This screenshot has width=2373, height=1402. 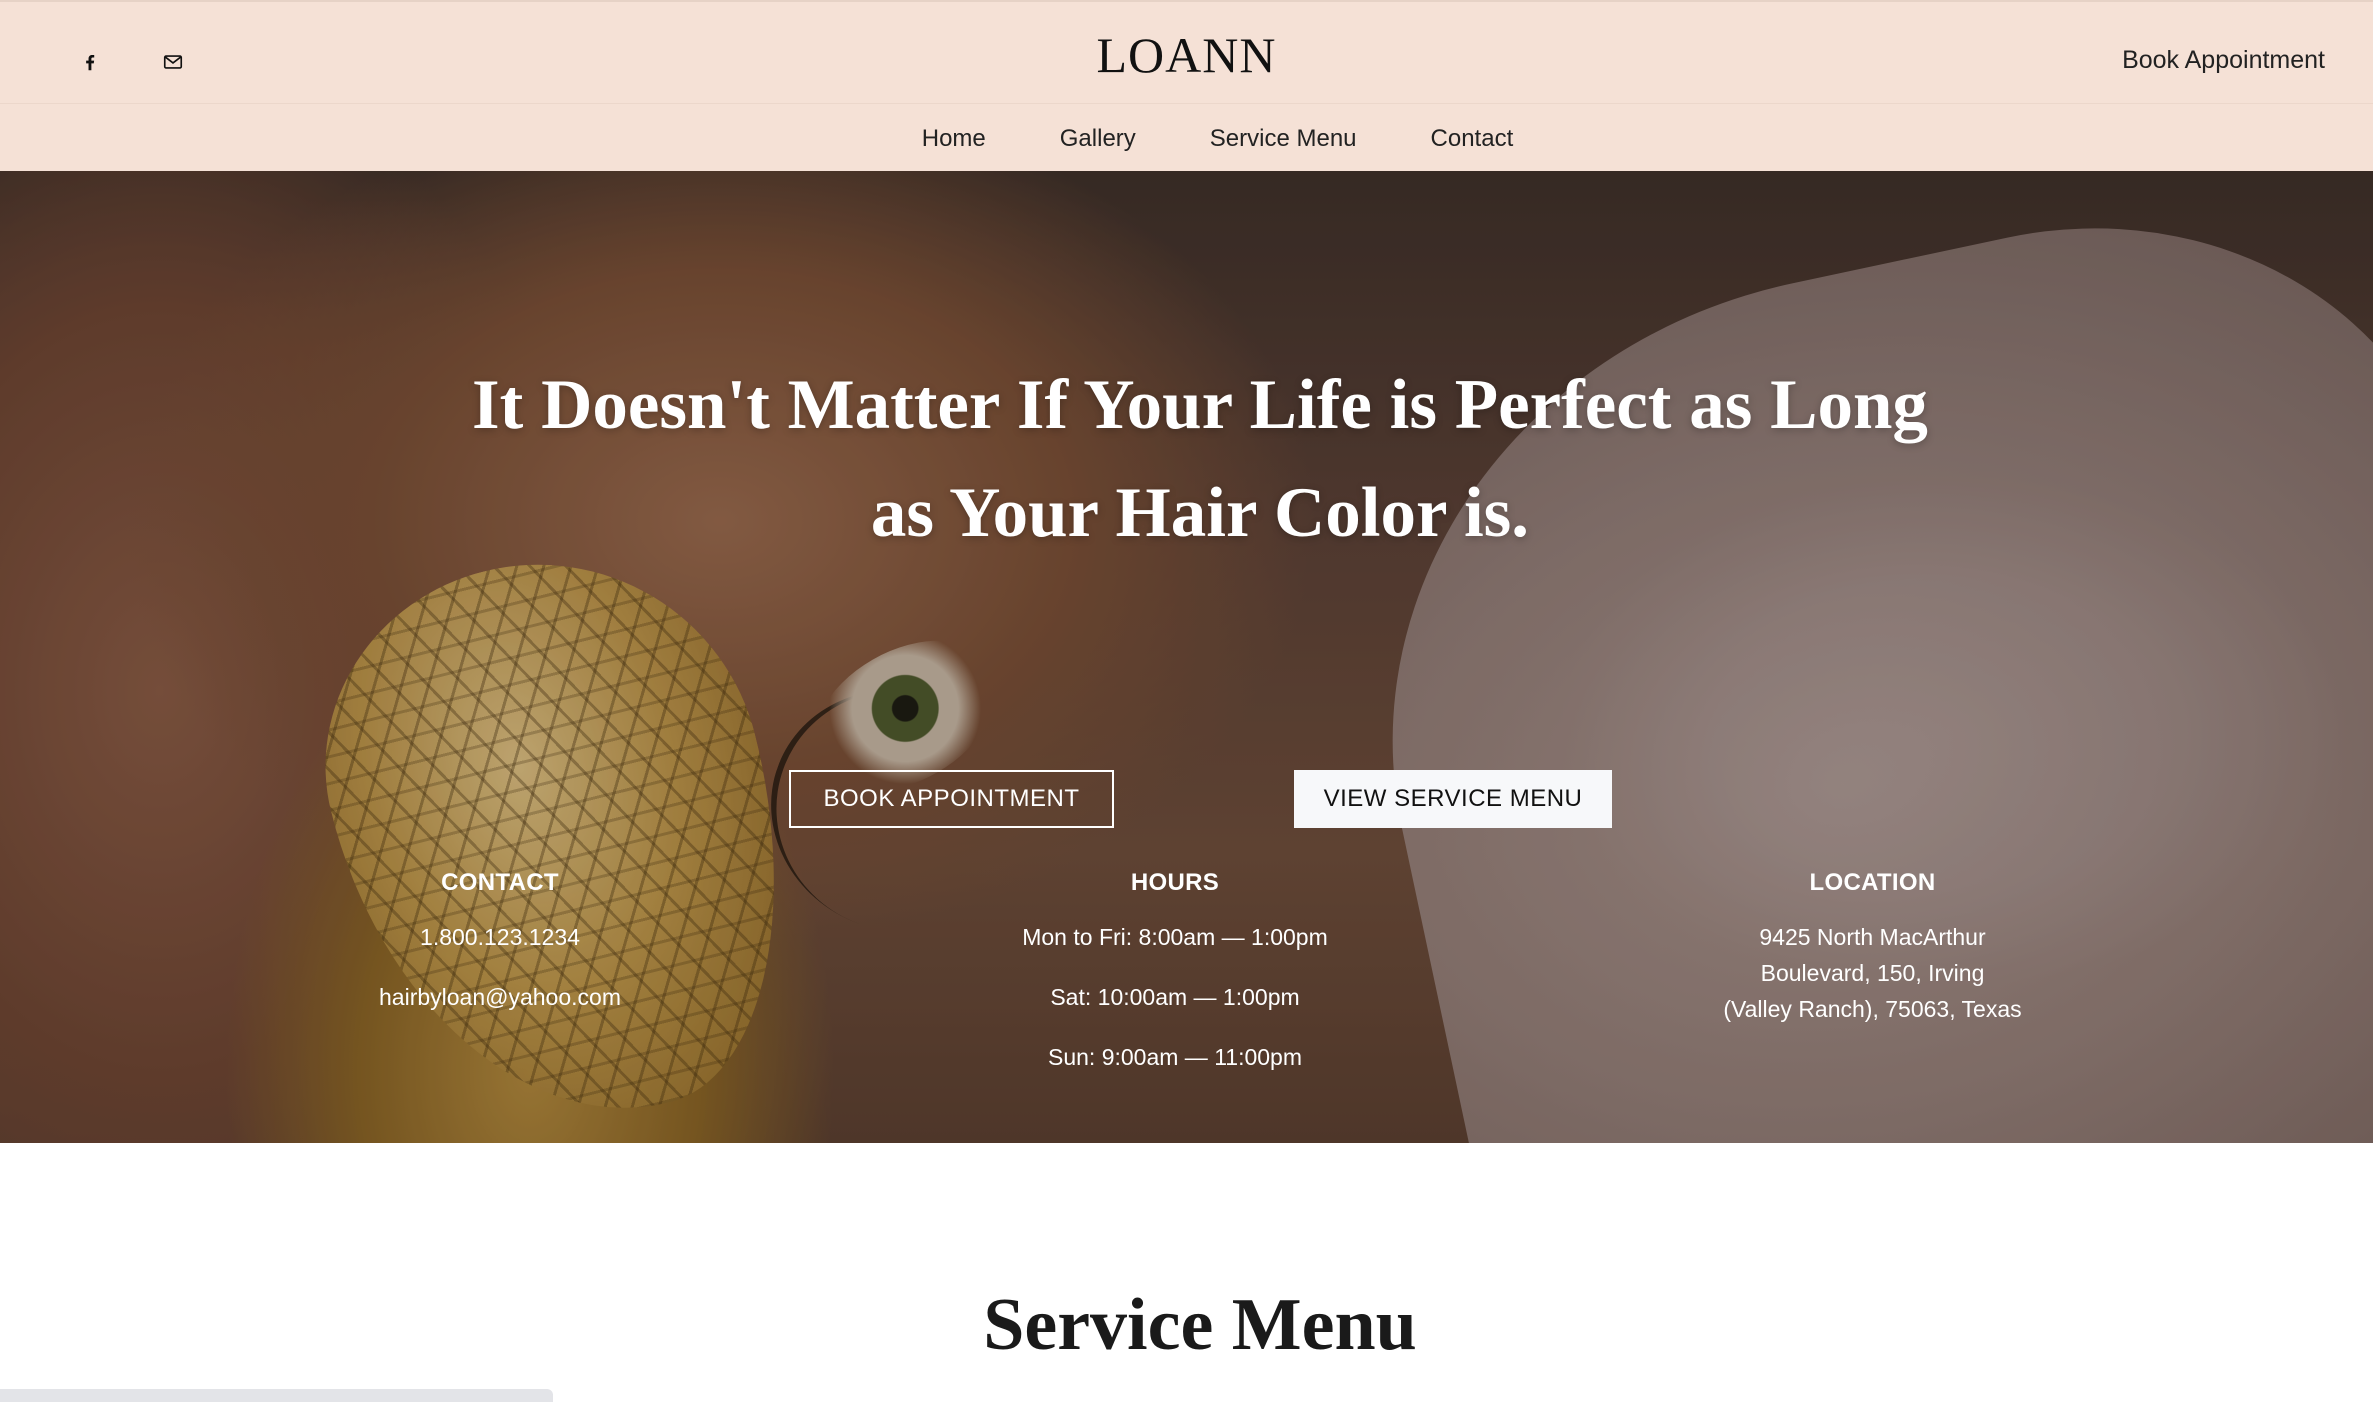 What do you see at coordinates (1175, 937) in the screenshot?
I see `hours-weekdays: Mon to Fri: 8:00am — 1:00pm` at bounding box center [1175, 937].